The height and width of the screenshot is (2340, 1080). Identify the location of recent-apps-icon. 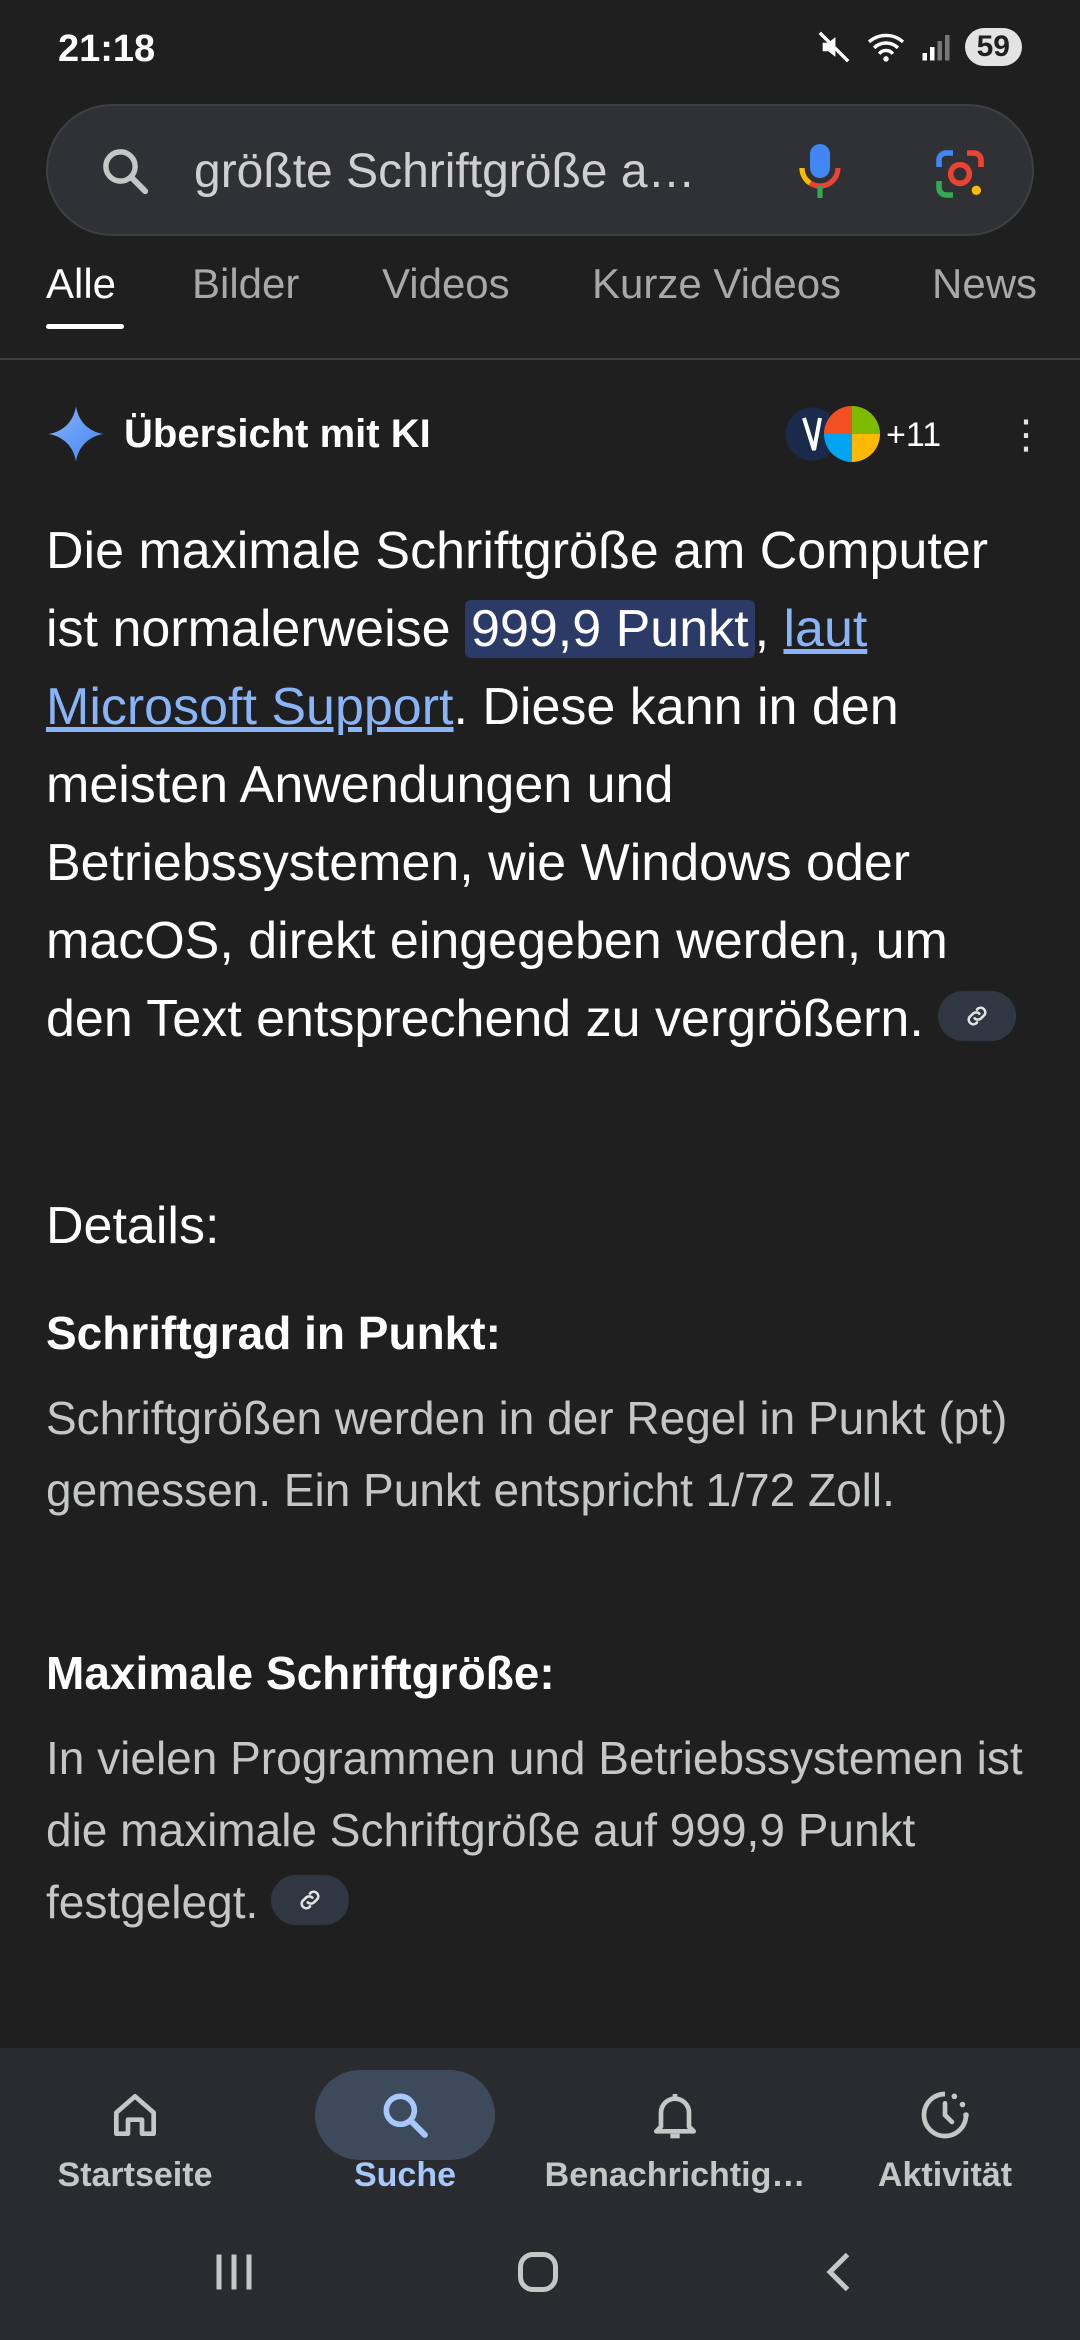
(234, 2272).